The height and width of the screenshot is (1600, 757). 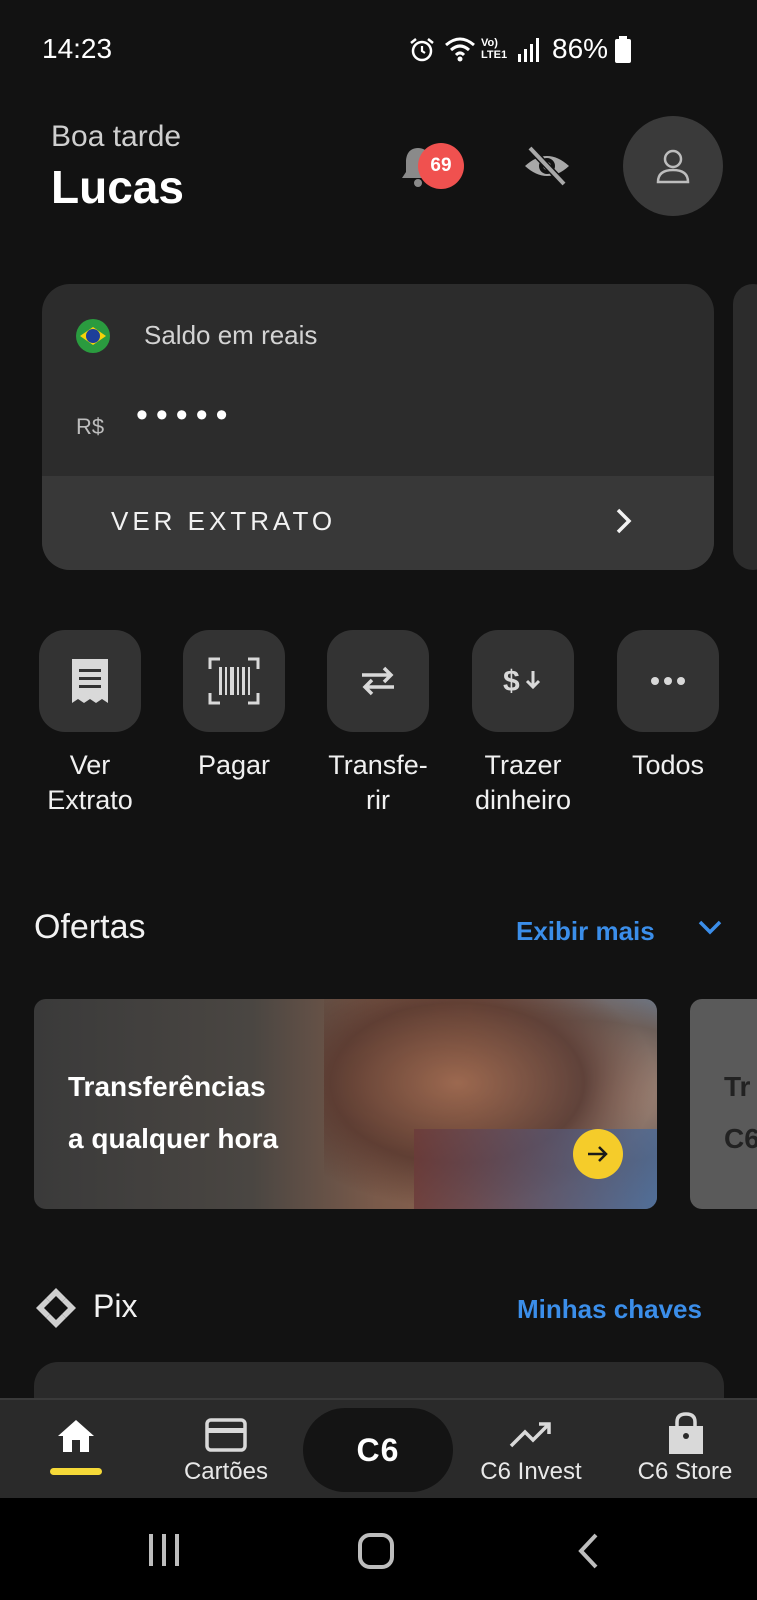 What do you see at coordinates (531, 1471) in the screenshot?
I see `nav-invest-label: C6 Invest` at bounding box center [531, 1471].